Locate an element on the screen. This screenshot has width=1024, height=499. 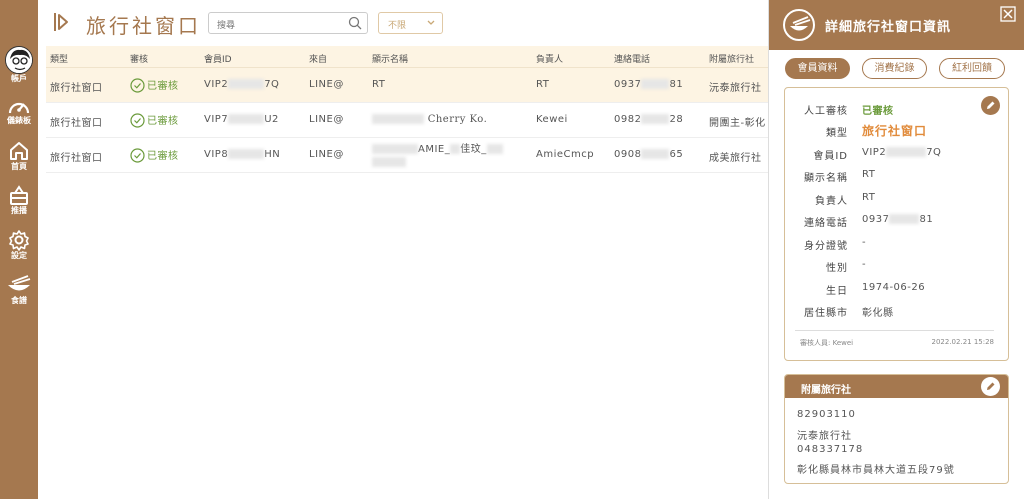
phone-prefix: 0937 is located at coordinates (876, 219).